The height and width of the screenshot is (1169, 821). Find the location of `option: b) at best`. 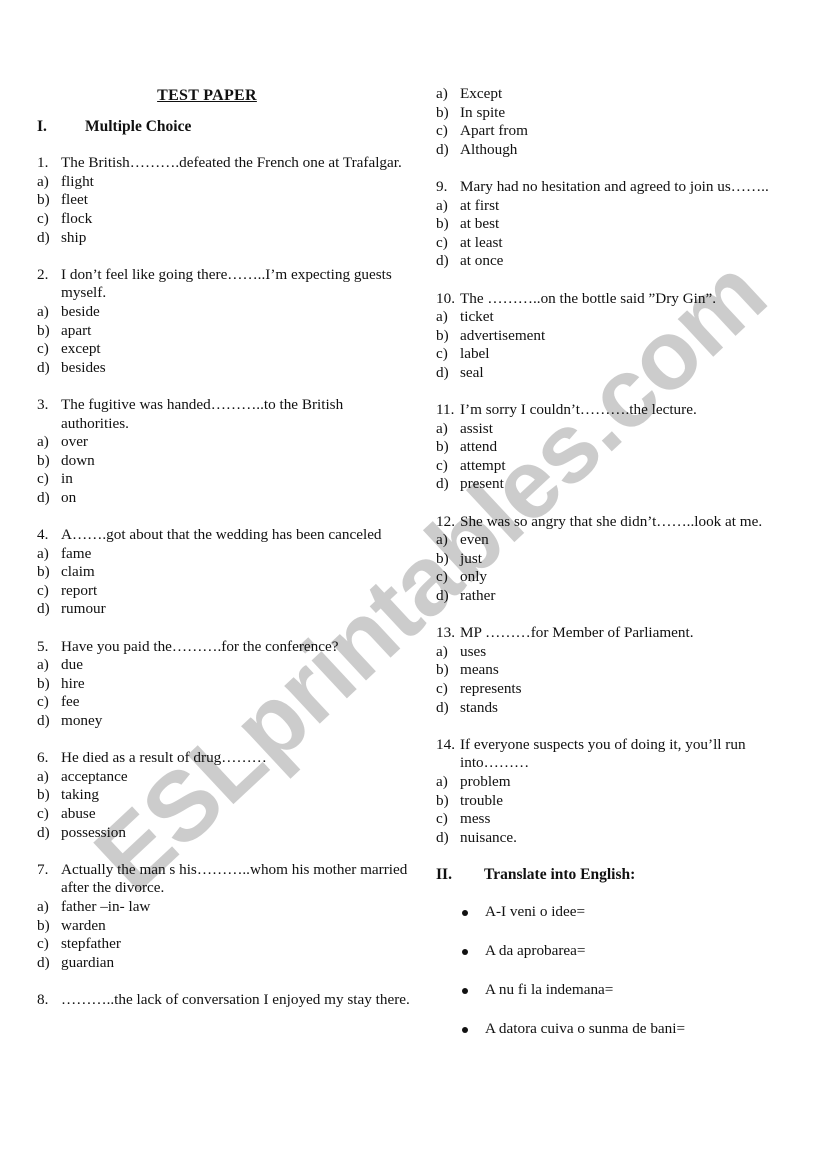

option: b) at best is located at coordinates (626, 224).